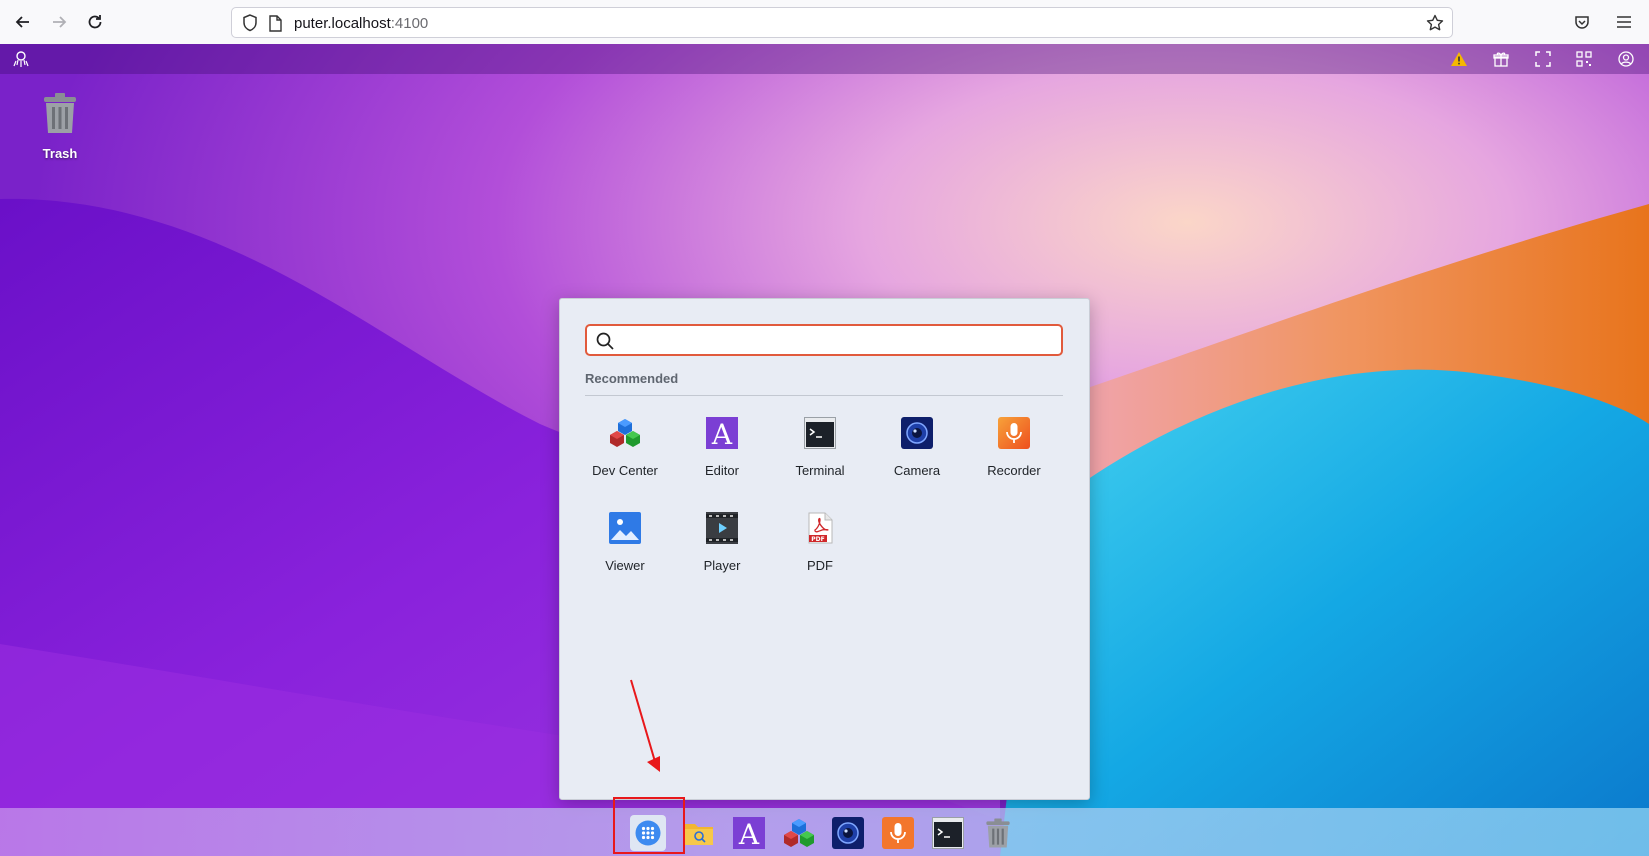 This screenshot has width=1649, height=856. Describe the element at coordinates (605, 341) in the screenshot. I see `search-icon` at that location.